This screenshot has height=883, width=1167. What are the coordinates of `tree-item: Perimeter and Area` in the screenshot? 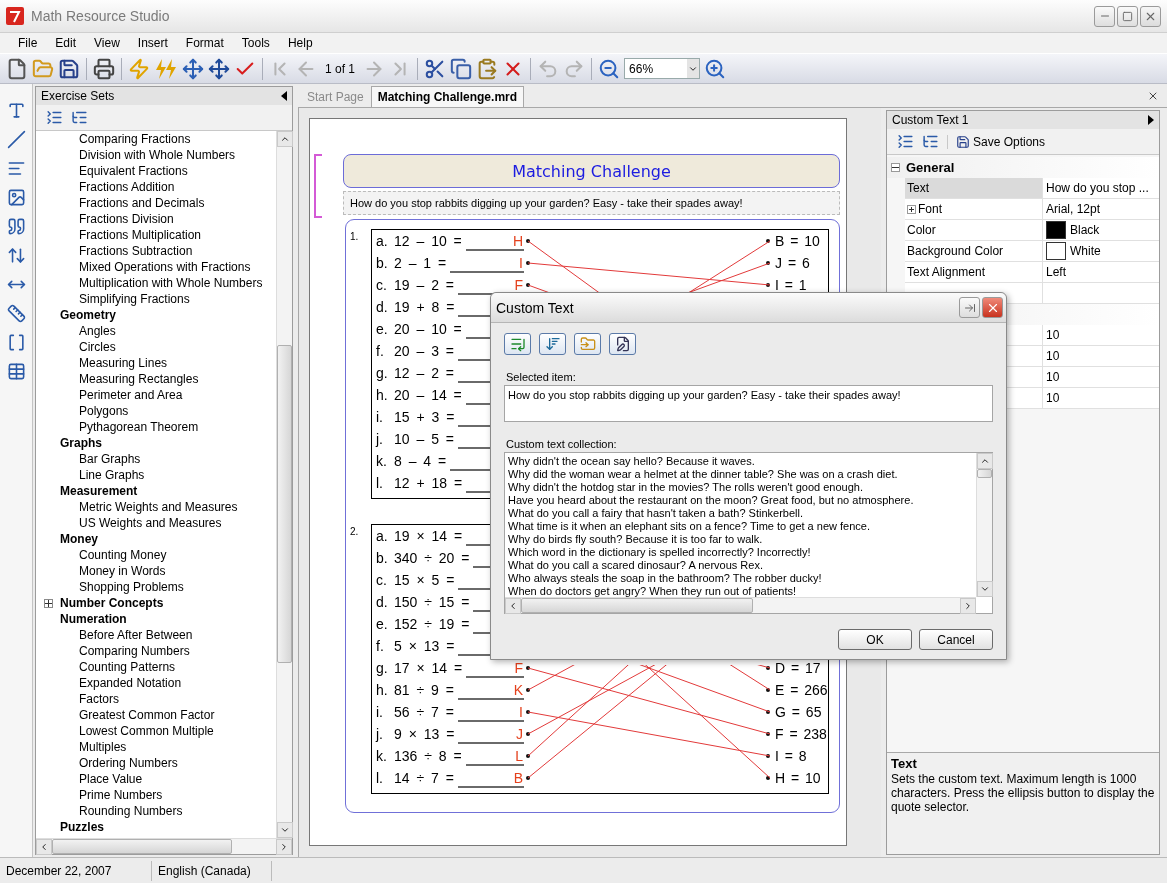 It's located at (156, 395).